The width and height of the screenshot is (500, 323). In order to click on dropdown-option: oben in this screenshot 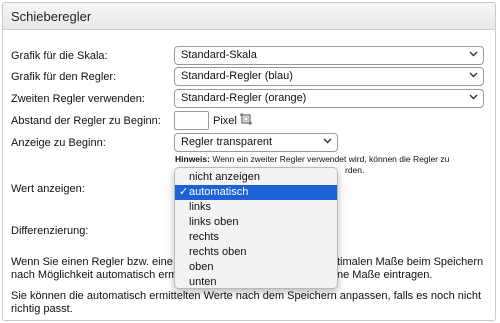, I will do `click(256, 267)`.